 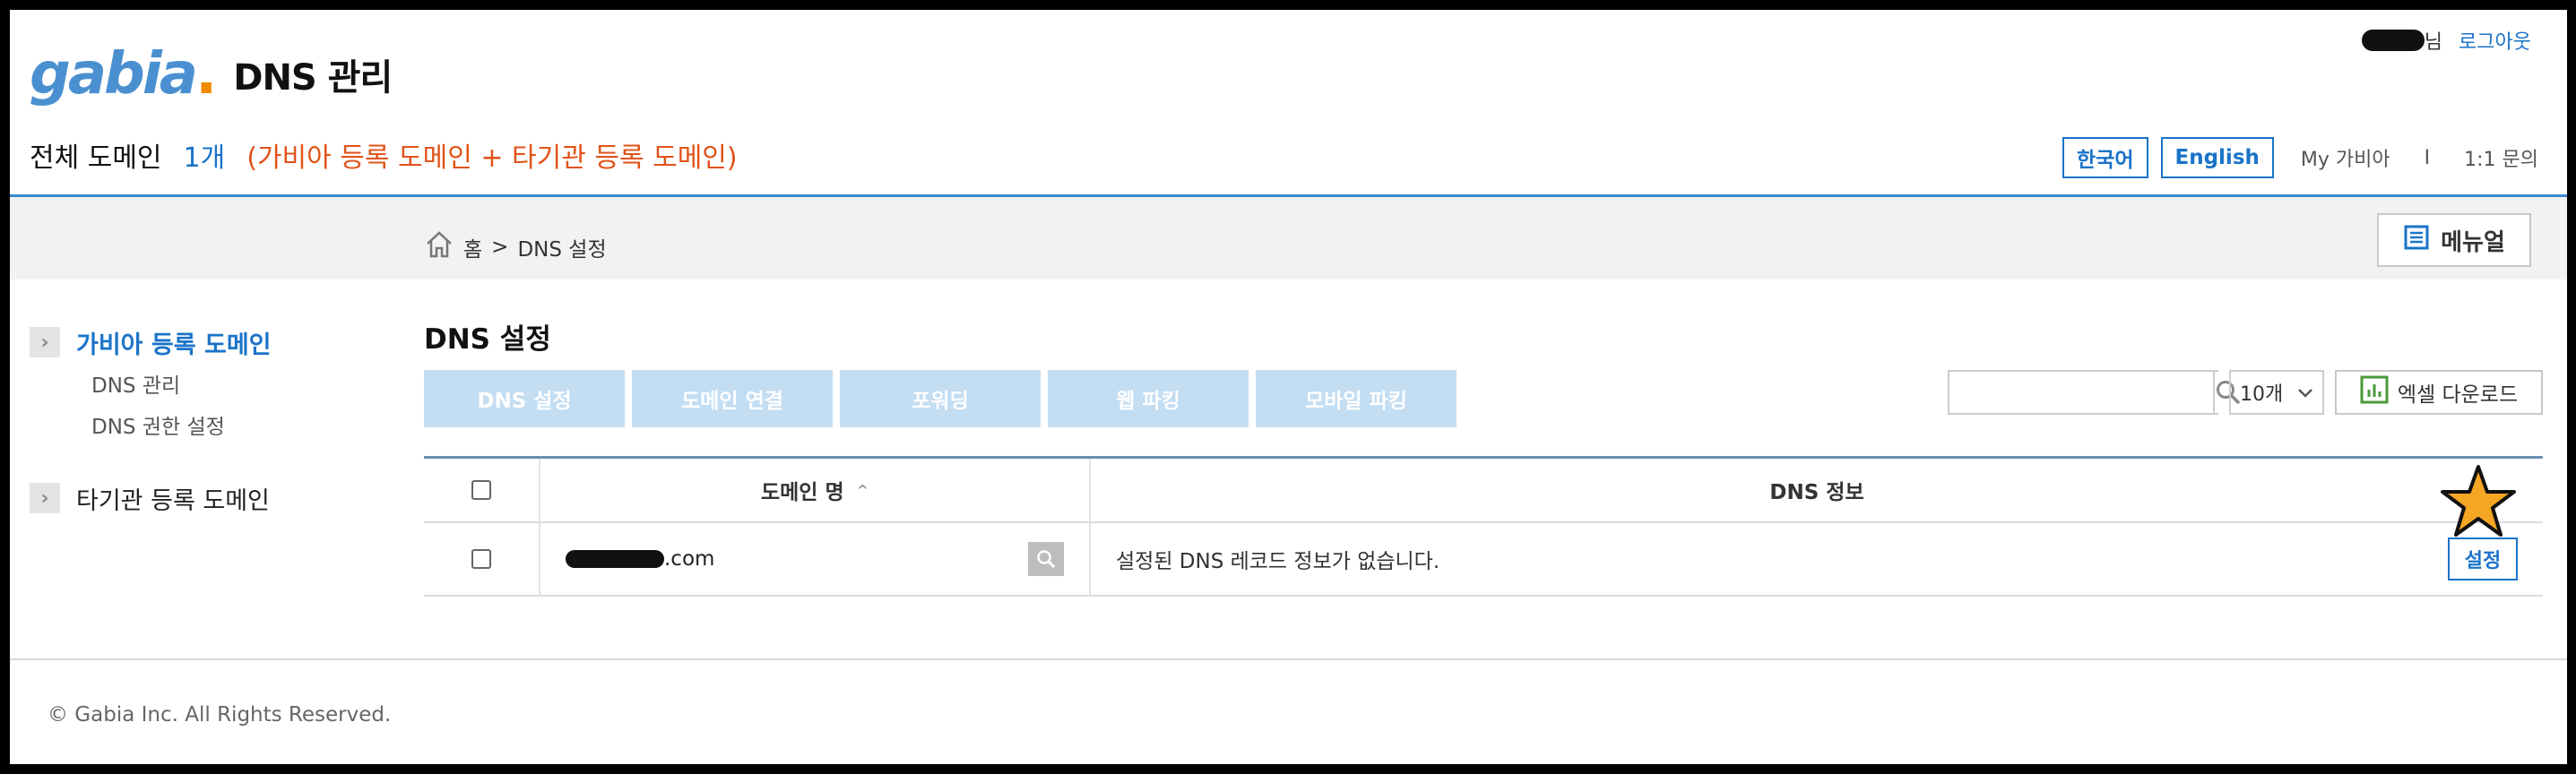 I want to click on top-links: 한국어 English My 가비아 I 1:1 문의, so click(x=2300, y=157).